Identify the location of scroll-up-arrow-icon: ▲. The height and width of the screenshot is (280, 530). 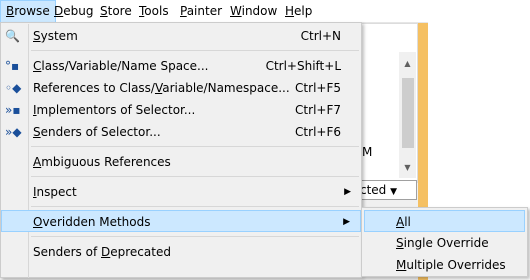
(407, 64).